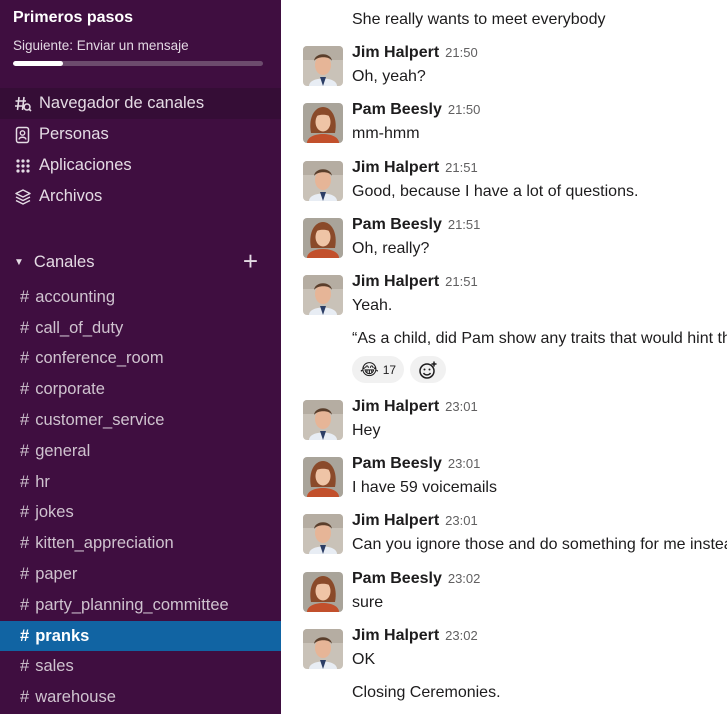 This screenshot has height=714, width=727. I want to click on nav-label: Aplicaciones, so click(85, 165).